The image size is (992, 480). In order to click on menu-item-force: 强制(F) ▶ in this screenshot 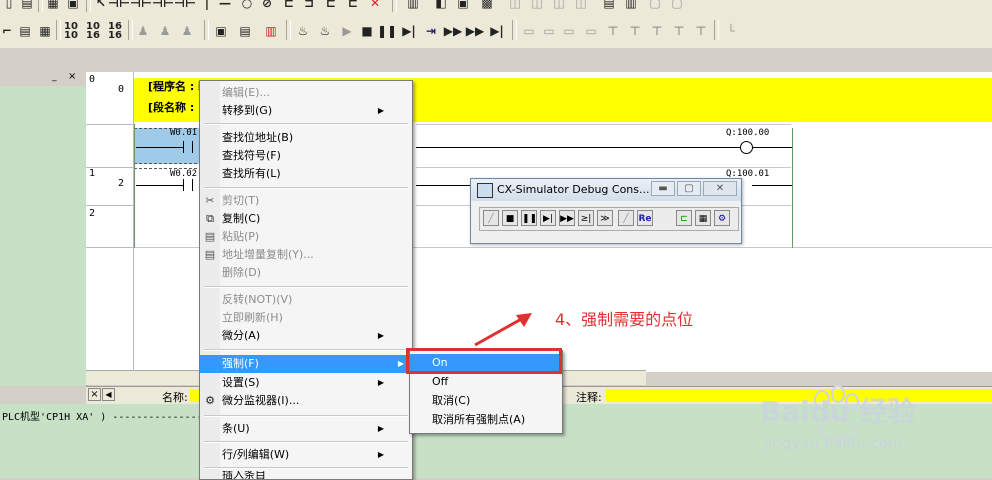, I will do `click(305, 364)`.